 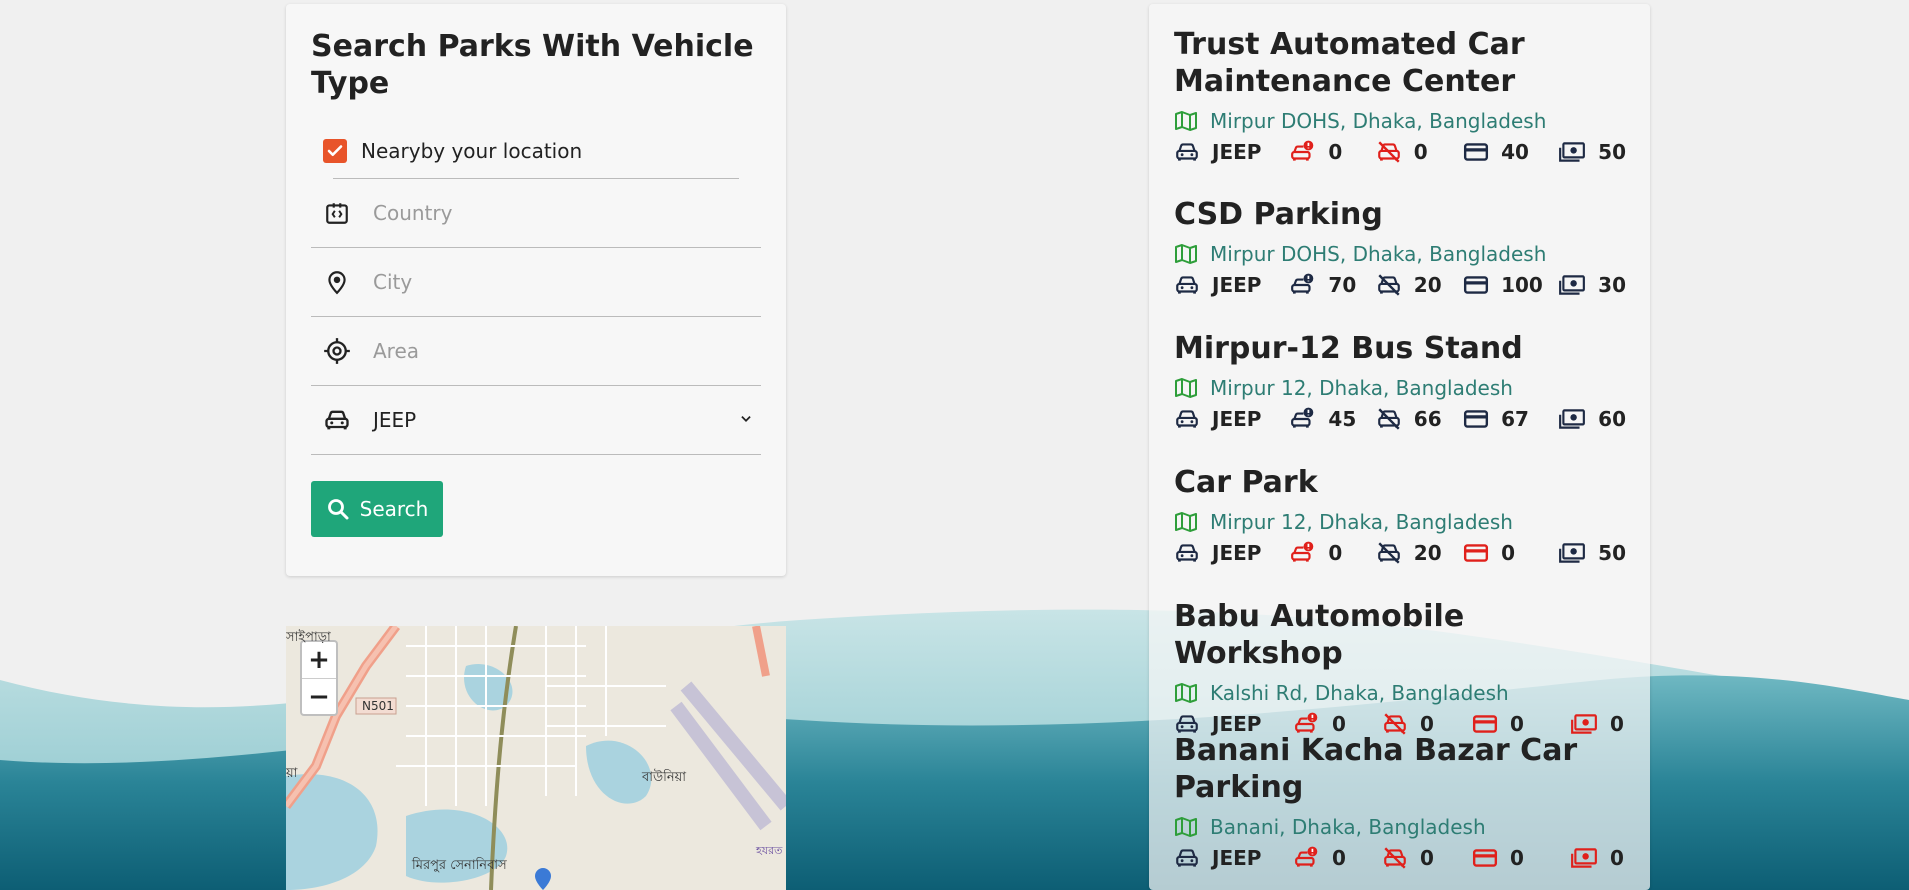 I want to click on park-name: Banani Kacha Bazar Car Parking, so click(x=1376, y=769).